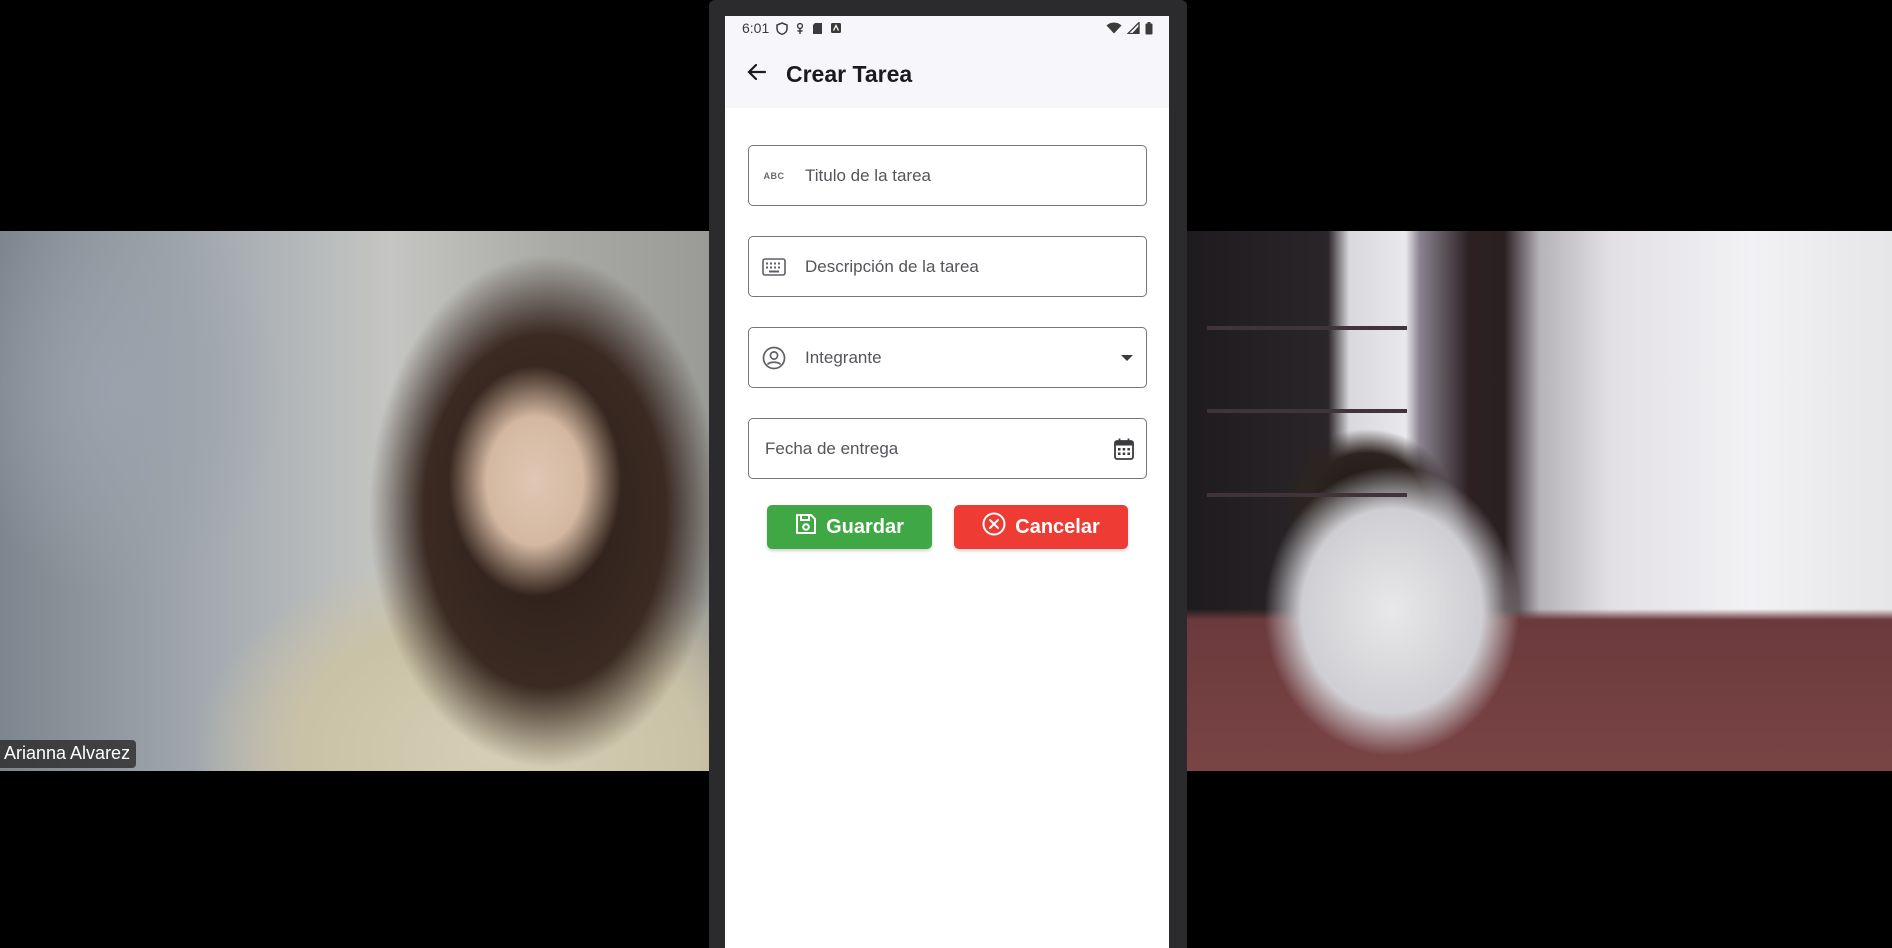  I want to click on save-button: Guardar, so click(849, 527).